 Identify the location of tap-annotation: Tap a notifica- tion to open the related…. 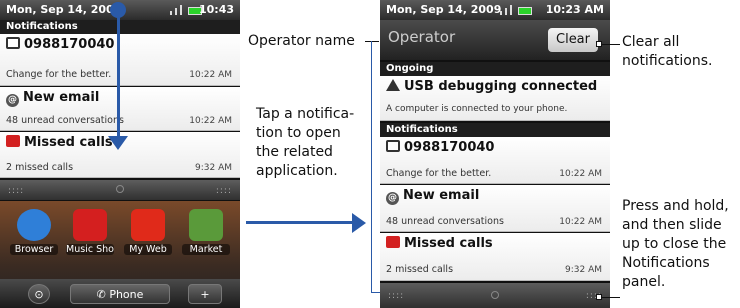
(305, 142).